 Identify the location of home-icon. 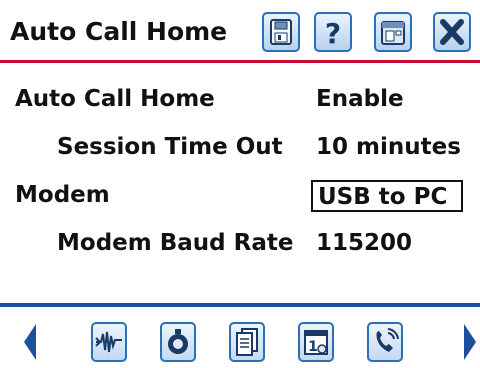
(393, 33).